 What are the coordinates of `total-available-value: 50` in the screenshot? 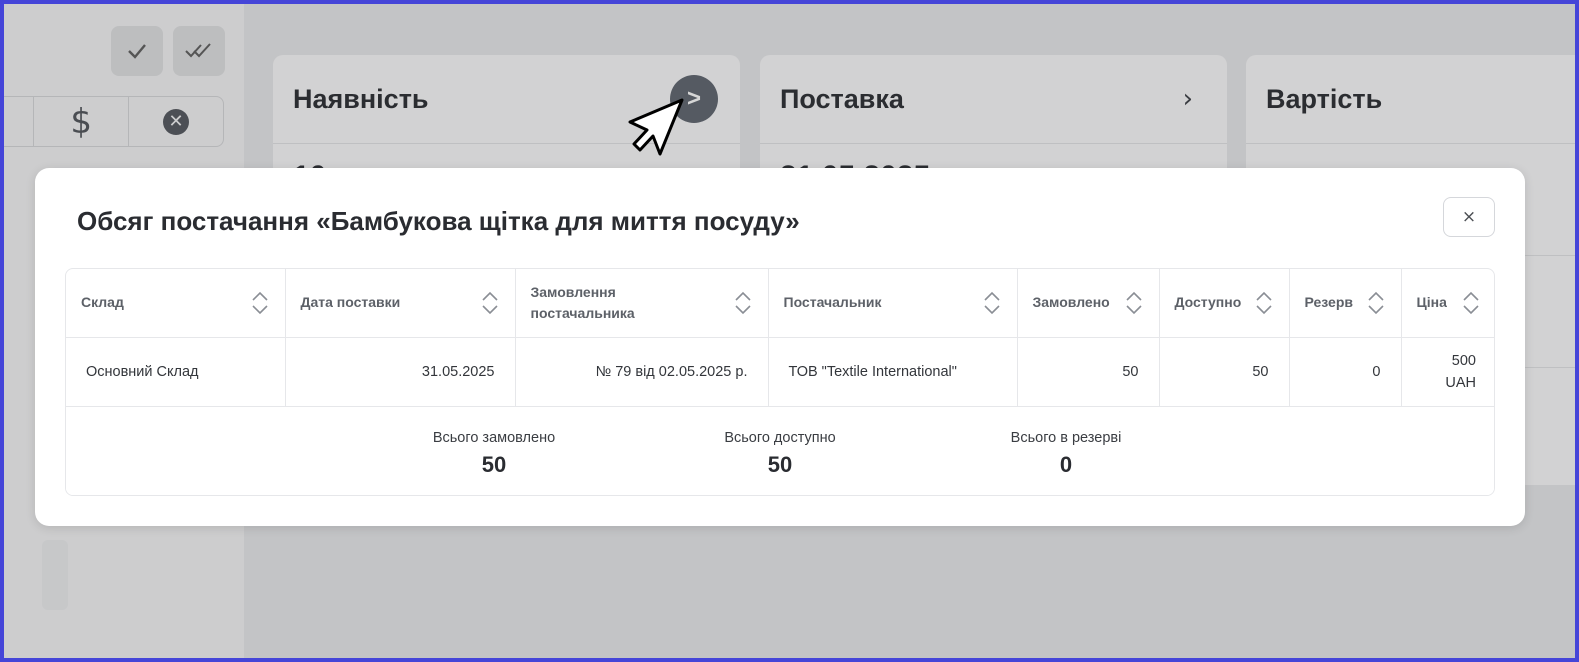 It's located at (780, 464).